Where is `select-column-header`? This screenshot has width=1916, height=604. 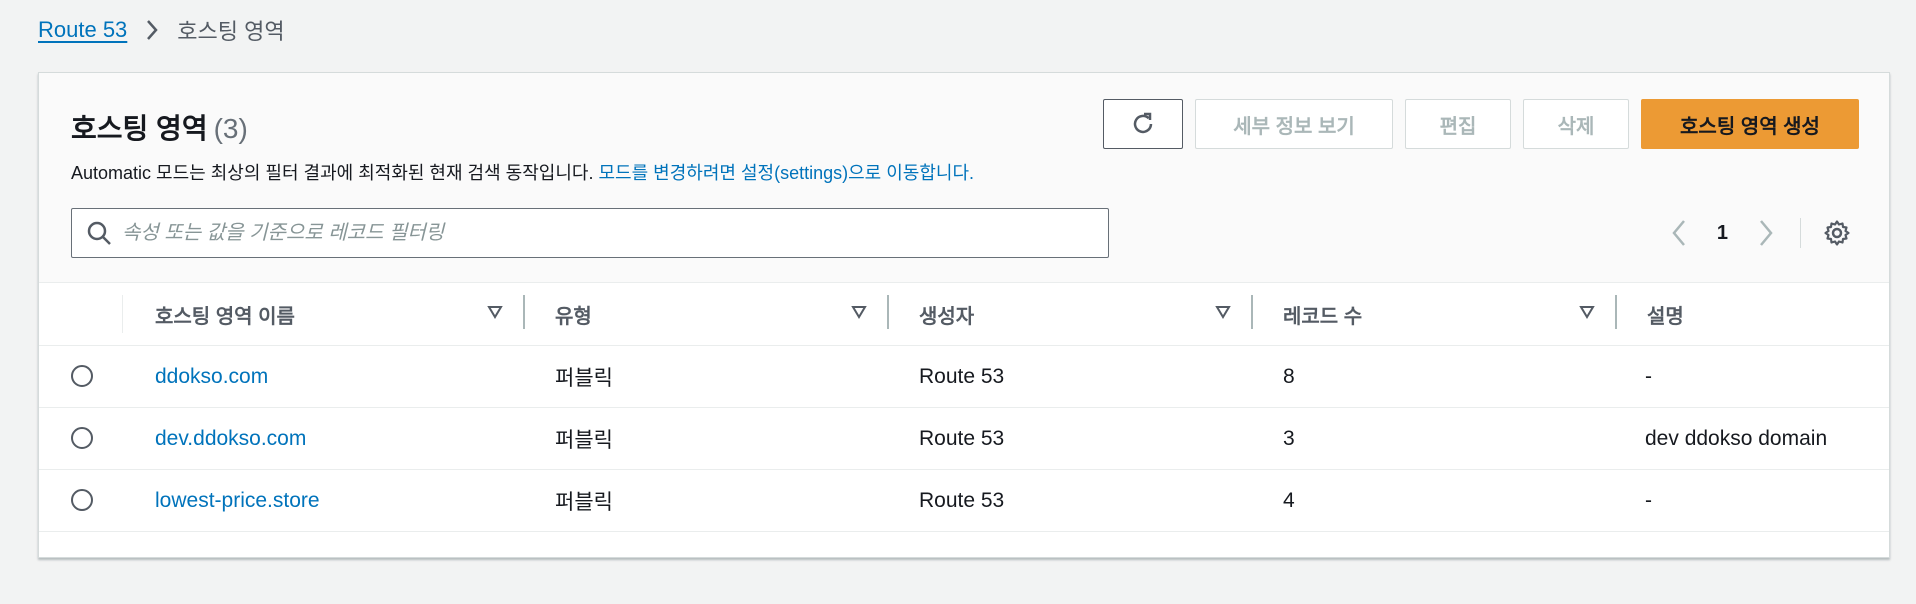
select-column-header is located at coordinates (81, 314).